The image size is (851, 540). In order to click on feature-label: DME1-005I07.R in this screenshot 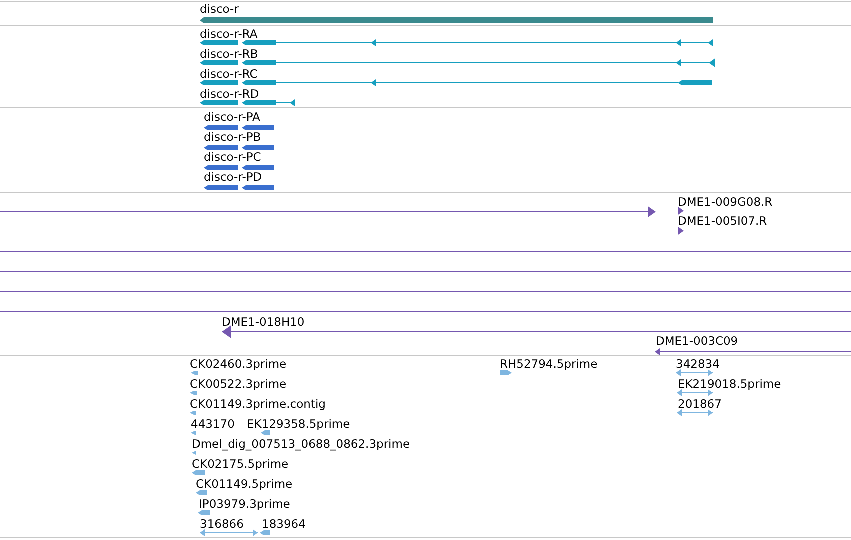, I will do `click(723, 221)`.